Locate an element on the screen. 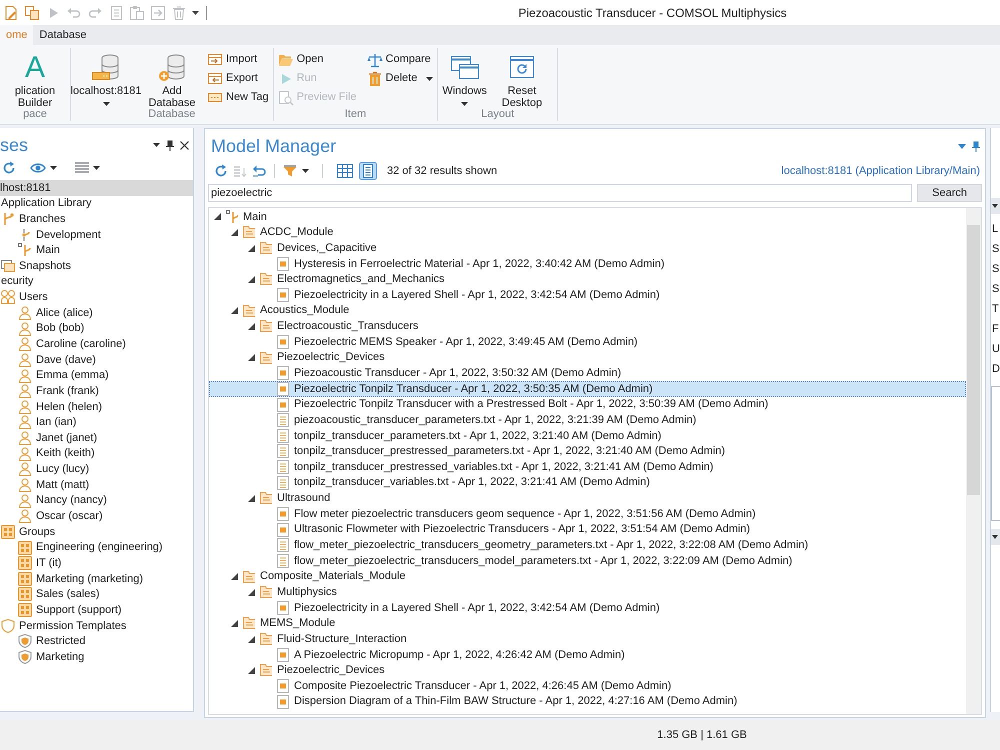 Image resolution: width=1000 pixels, height=750 pixels. tree-item: Alice (alice) is located at coordinates (55, 313).